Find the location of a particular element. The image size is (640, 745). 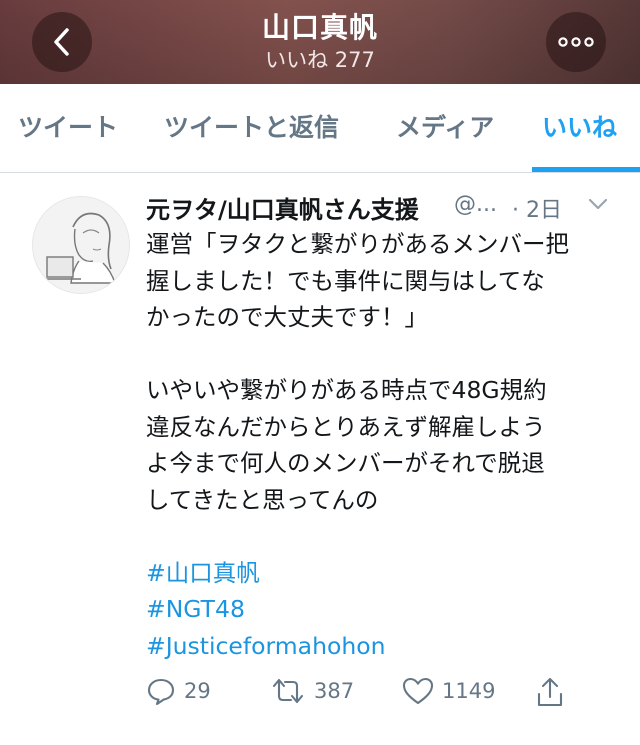

heart-icon is located at coordinates (418, 691).